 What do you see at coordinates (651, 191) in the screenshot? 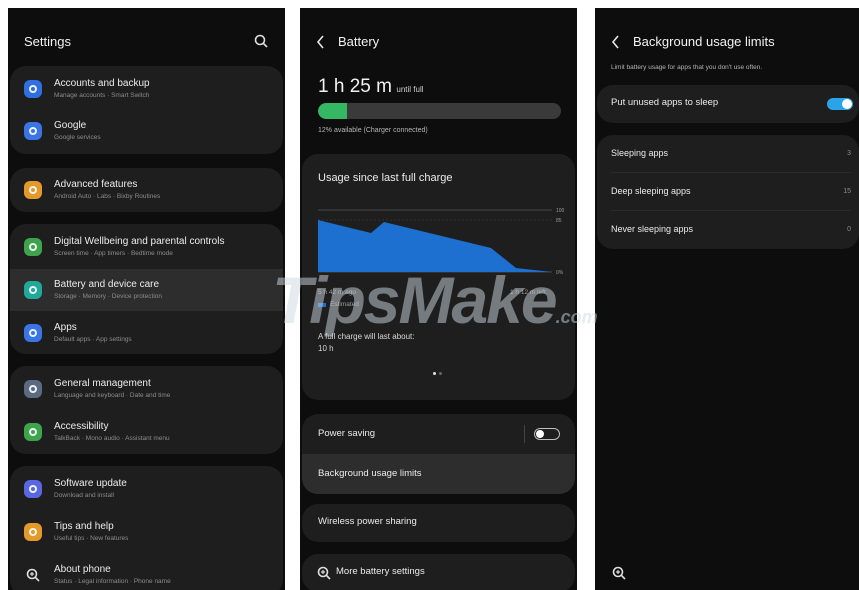
I see `deep-sleeping-apps-label: Deep sleeping apps` at bounding box center [651, 191].